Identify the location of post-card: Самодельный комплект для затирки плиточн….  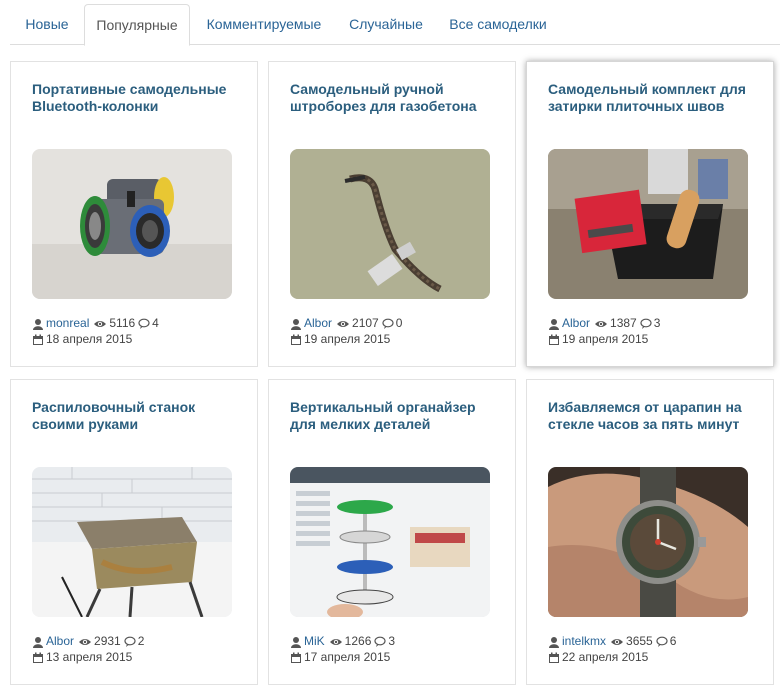
(650, 214).